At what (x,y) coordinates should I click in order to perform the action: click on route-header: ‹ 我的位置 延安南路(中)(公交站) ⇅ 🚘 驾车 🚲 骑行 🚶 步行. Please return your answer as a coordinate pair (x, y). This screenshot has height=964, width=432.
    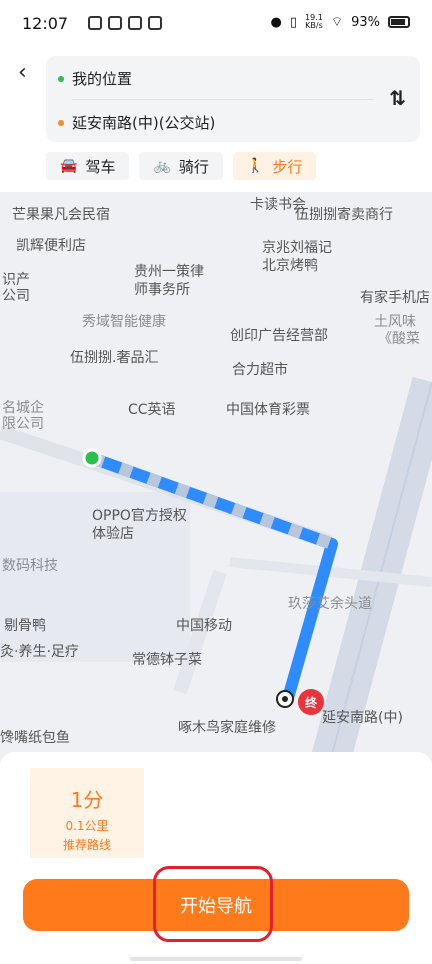
    Looking at the image, I should click on (216, 121).